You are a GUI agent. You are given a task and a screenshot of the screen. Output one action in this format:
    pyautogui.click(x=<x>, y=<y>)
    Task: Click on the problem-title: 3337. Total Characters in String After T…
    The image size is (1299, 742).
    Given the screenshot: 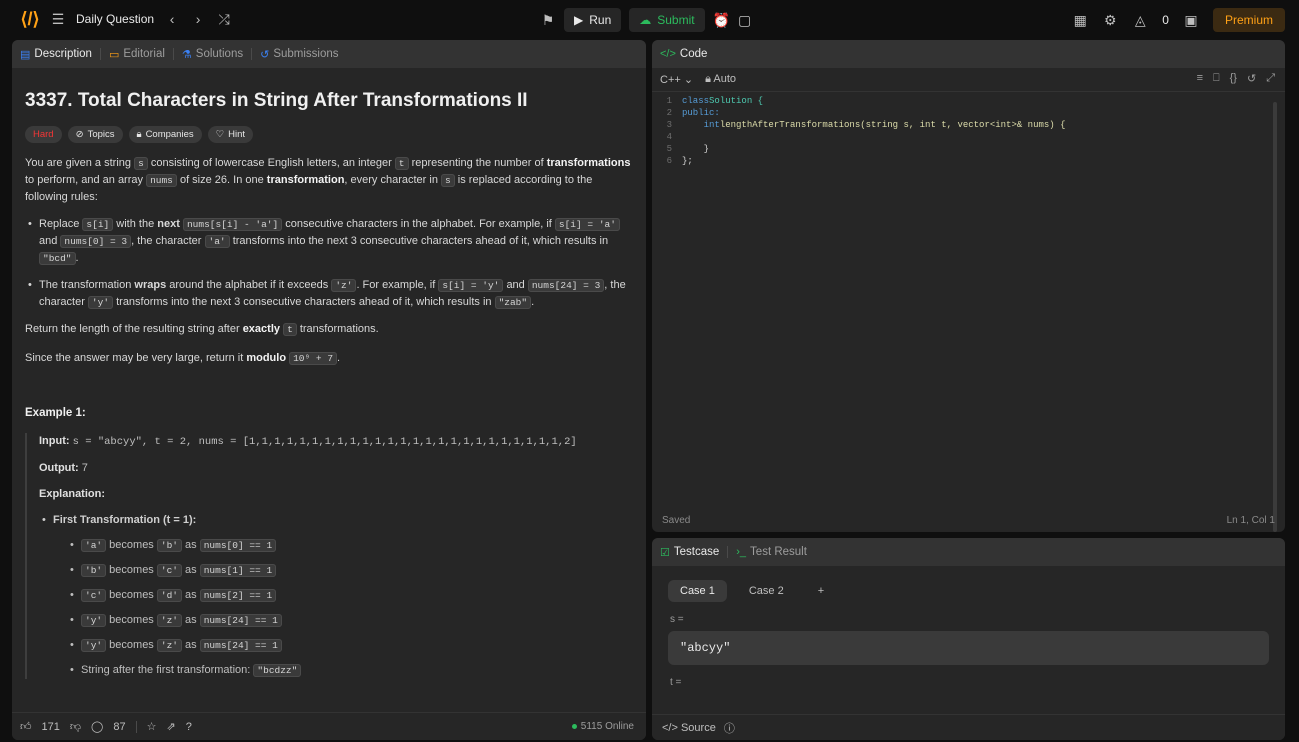 What is the action you would take?
    pyautogui.click(x=276, y=100)
    